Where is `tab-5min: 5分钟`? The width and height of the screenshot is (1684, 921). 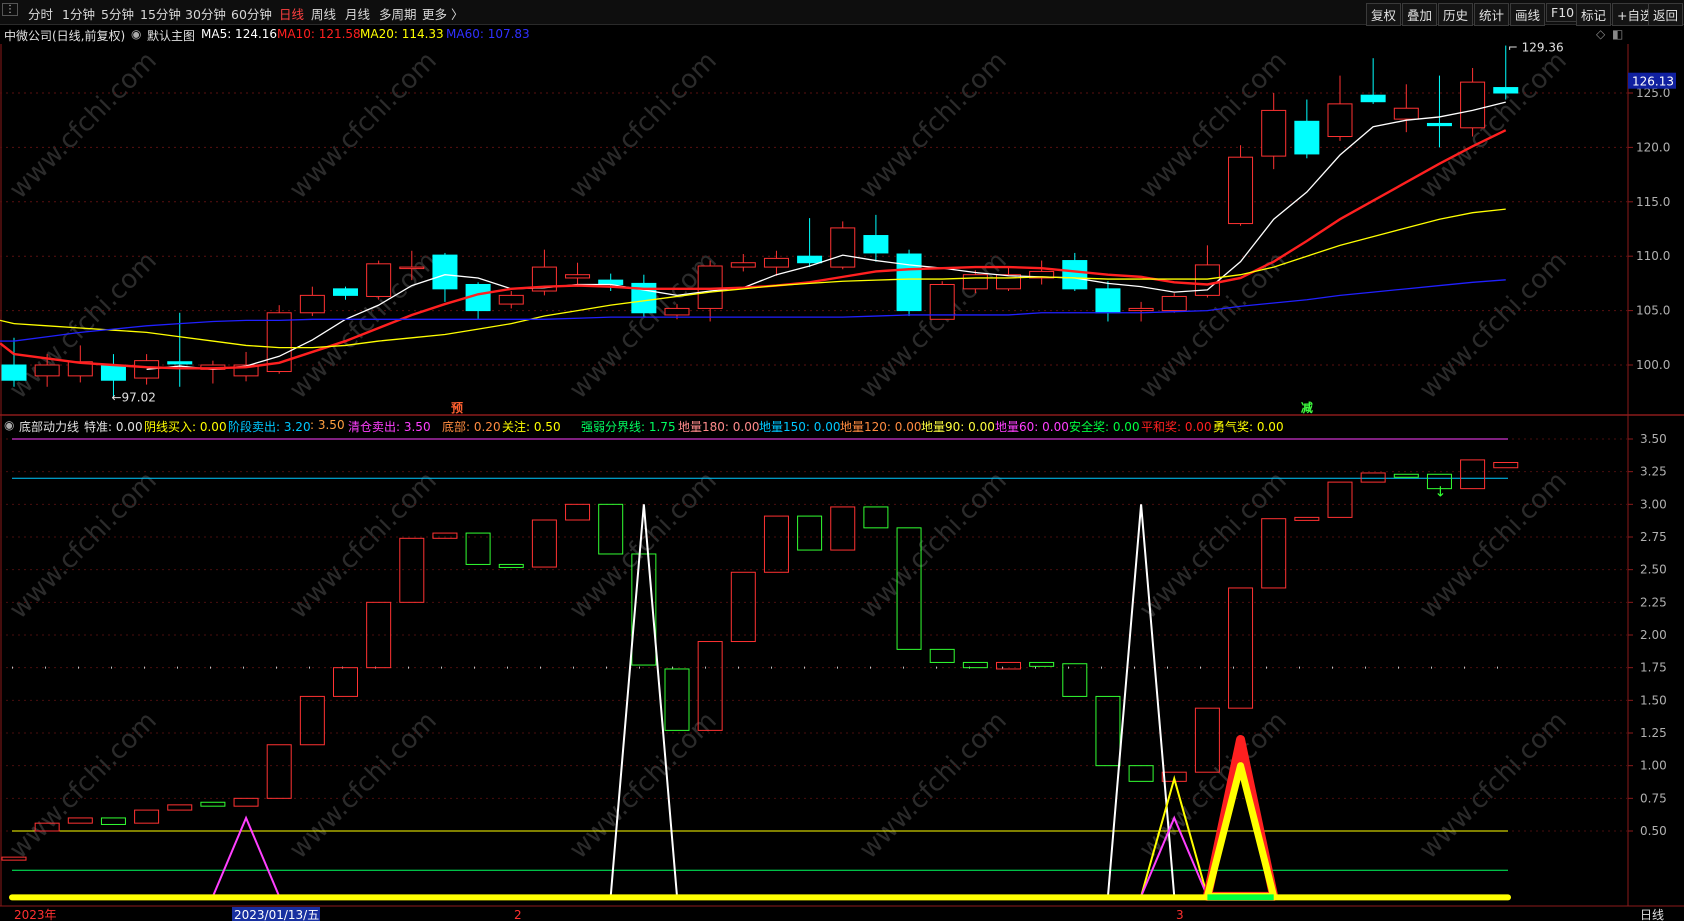 tab-5min: 5分钟 is located at coordinates (117, 13).